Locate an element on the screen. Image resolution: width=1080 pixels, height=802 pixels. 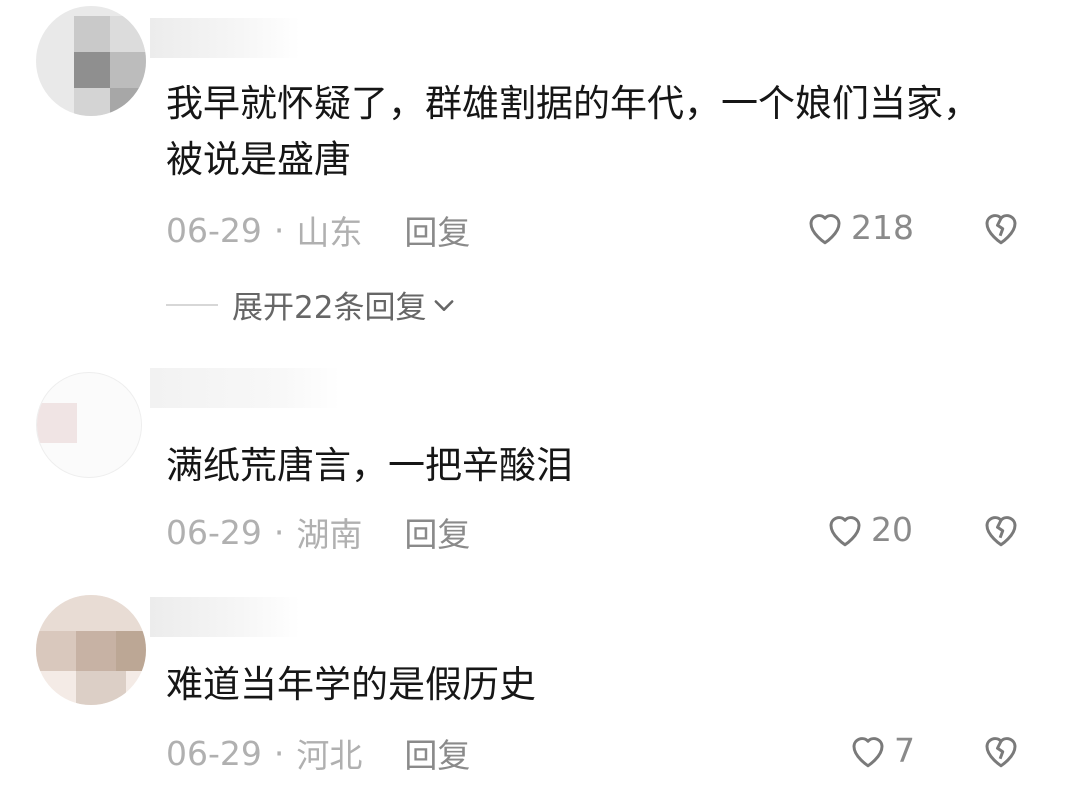
comment-text: 难道当年学的是假历史 is located at coordinates (351, 684).